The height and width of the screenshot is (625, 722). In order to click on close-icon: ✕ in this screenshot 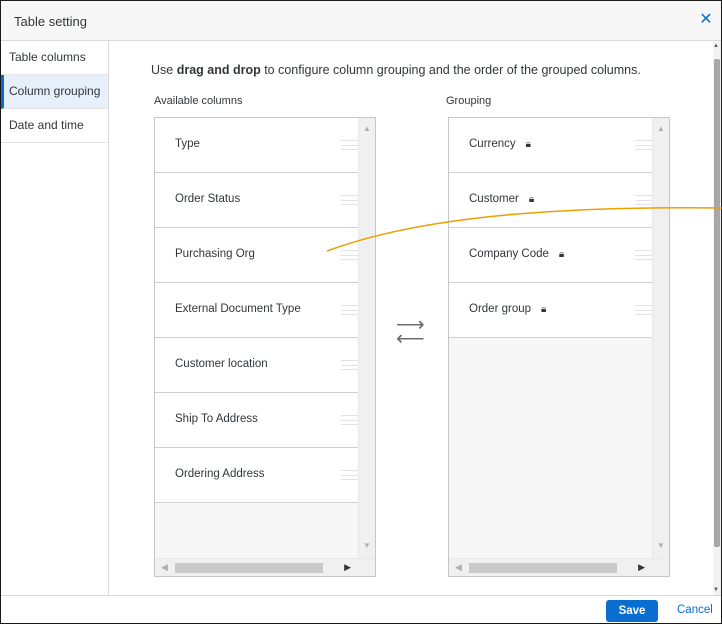, I will do `click(706, 20)`.